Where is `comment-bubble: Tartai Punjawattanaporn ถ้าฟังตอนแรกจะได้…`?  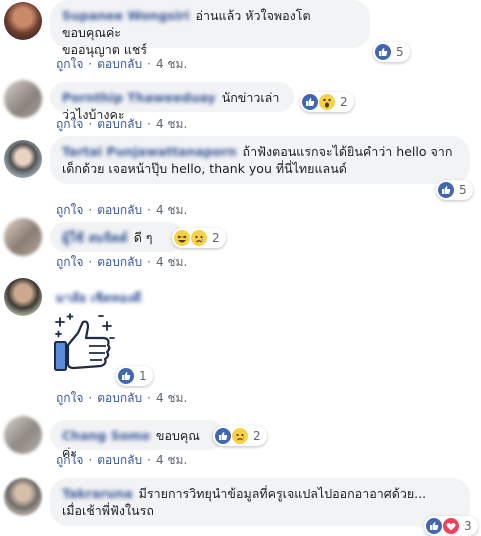 comment-bubble: Tartai Punjawattanaporn ถ้าฟังตอนแรกจะได้… is located at coordinates (260, 160).